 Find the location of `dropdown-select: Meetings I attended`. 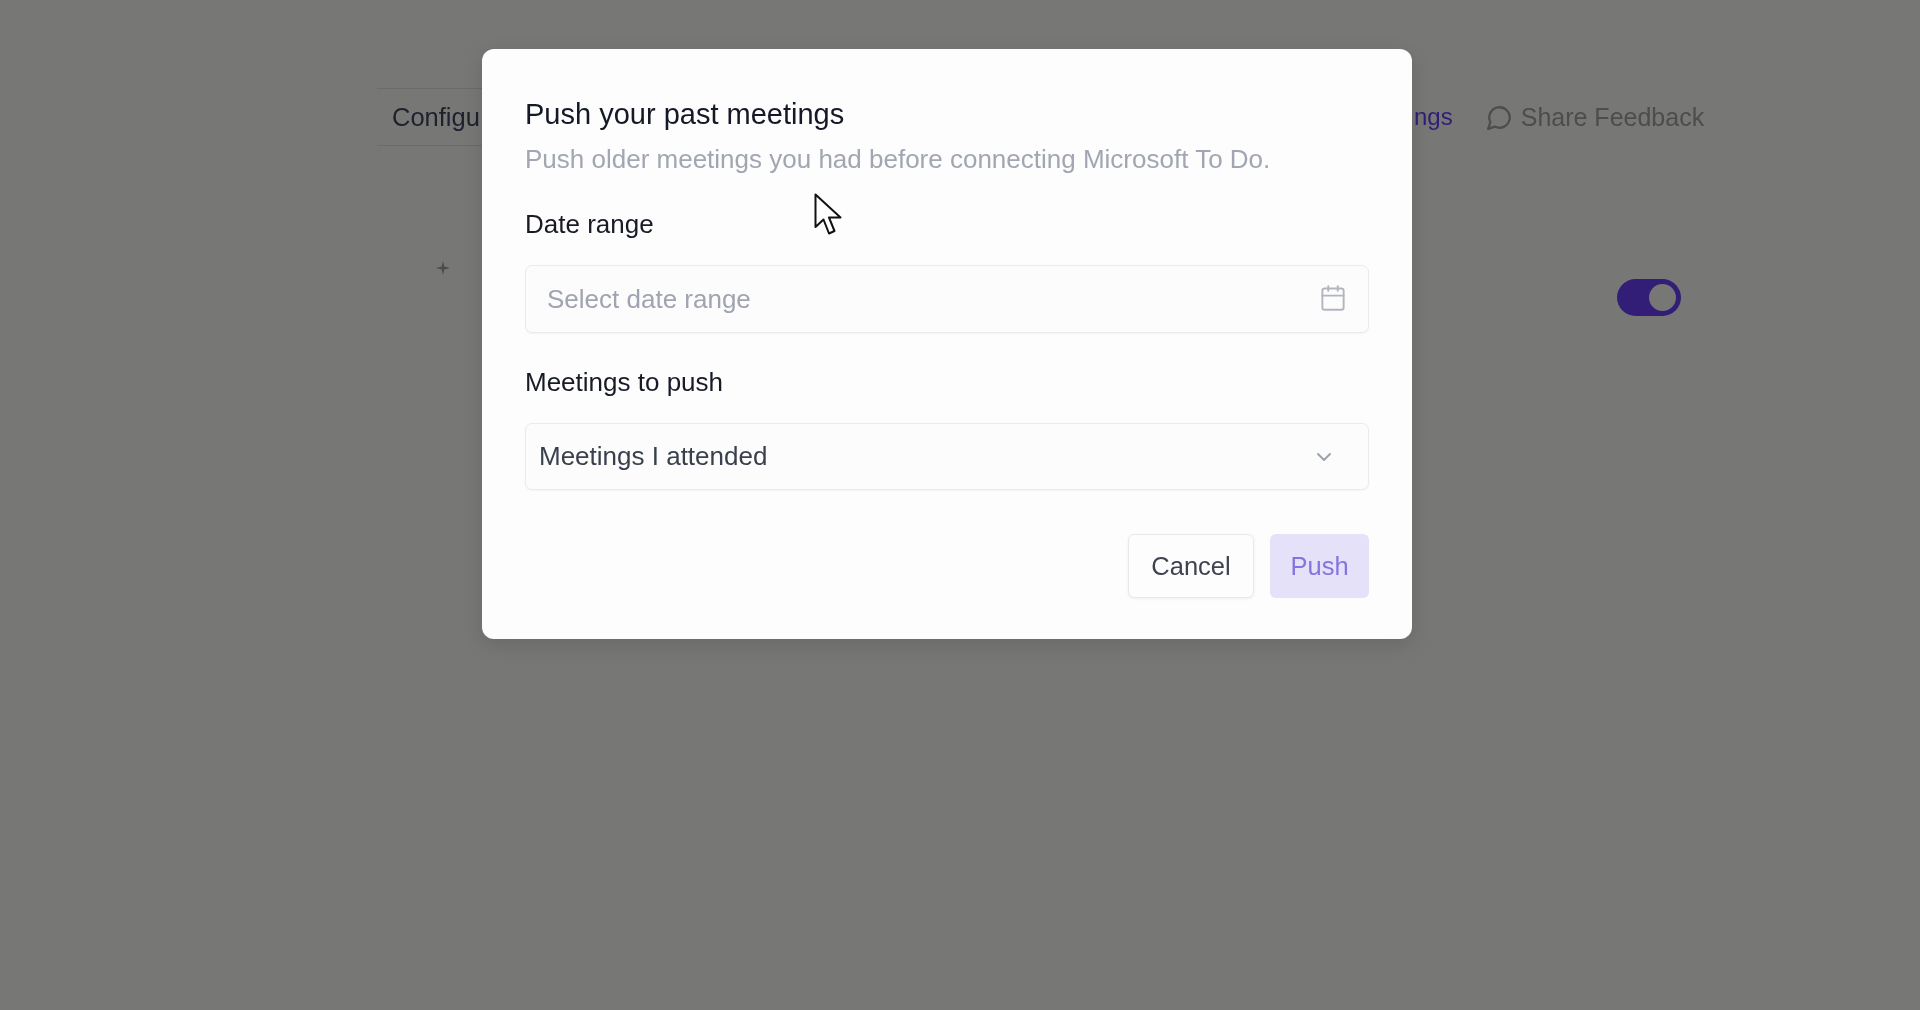

dropdown-select: Meetings I attended is located at coordinates (947, 456).